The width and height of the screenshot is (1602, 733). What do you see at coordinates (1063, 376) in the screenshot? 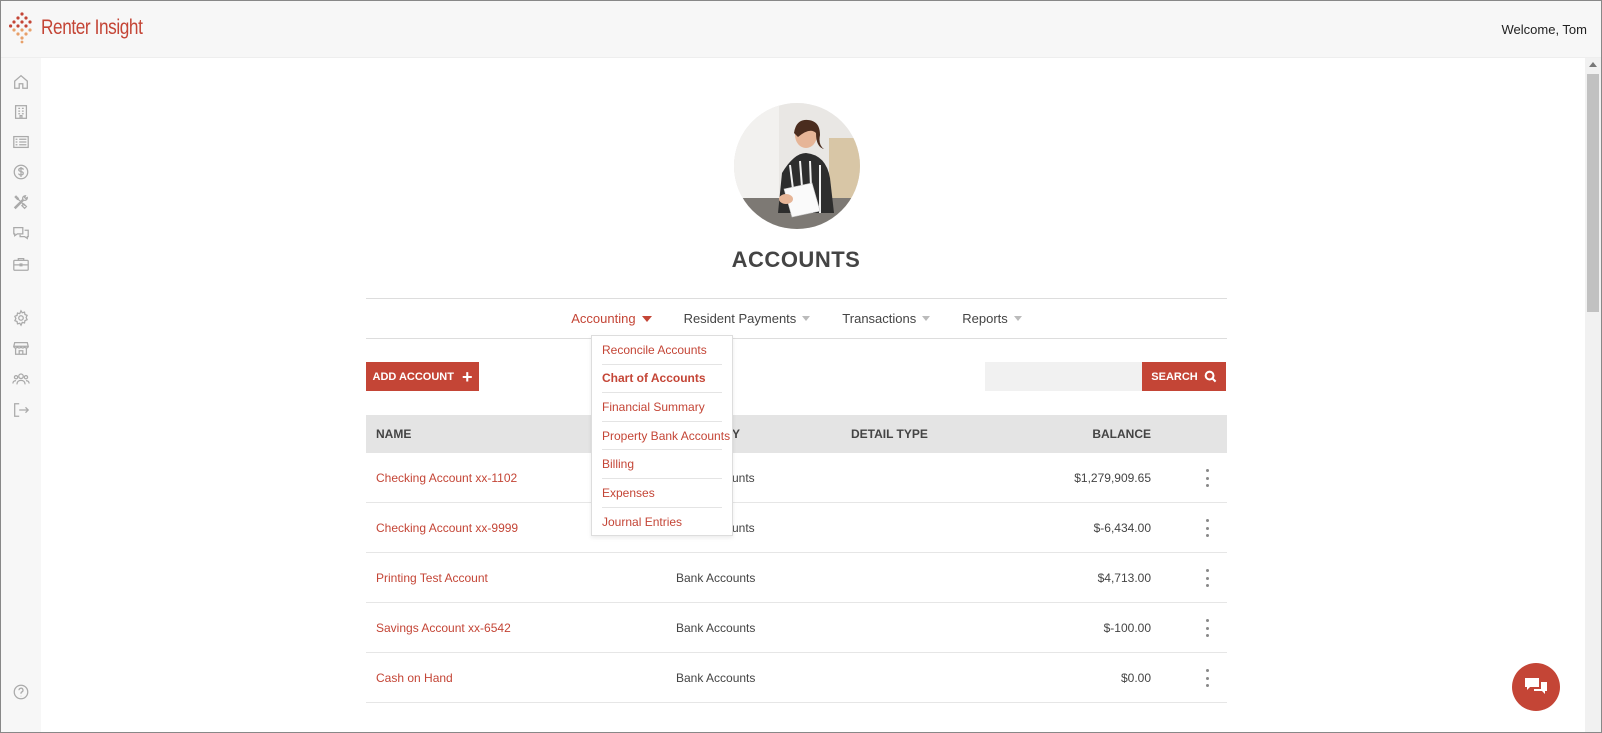
I see `search-input` at bounding box center [1063, 376].